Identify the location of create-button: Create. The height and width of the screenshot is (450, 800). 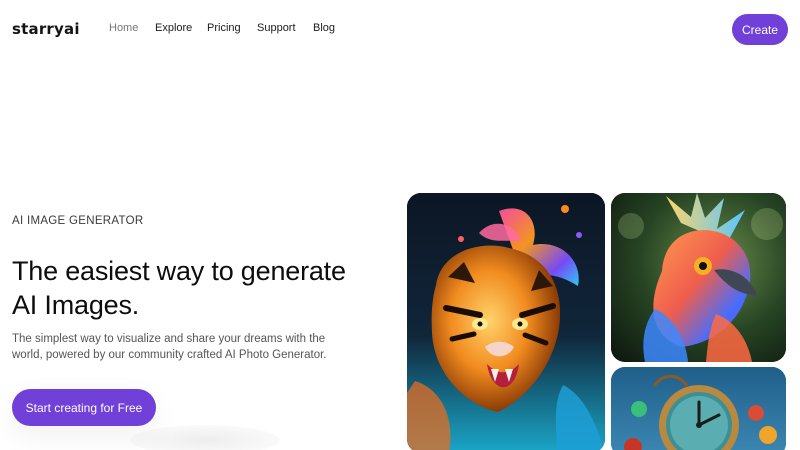
(760, 29).